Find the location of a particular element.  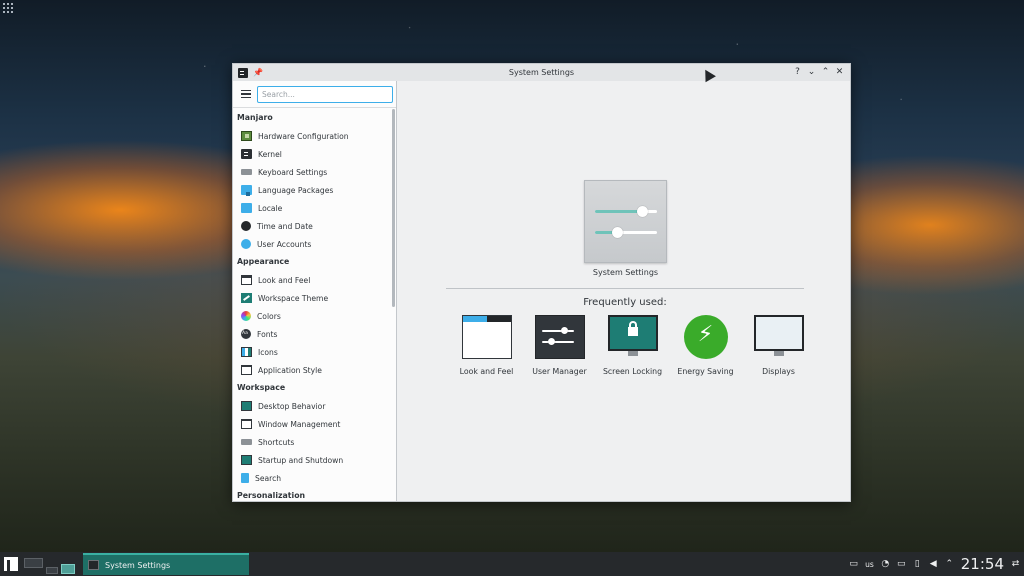

application-style-icon is located at coordinates (246, 370).